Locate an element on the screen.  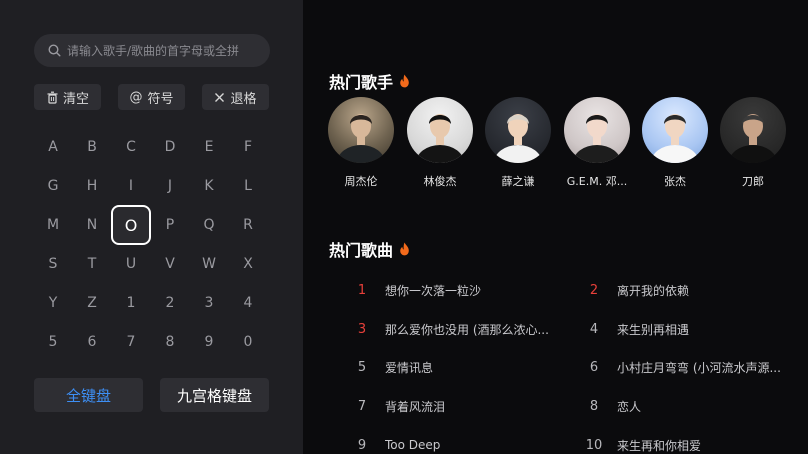
song-item: 7 背着风流泪 is located at coordinates (459, 406).